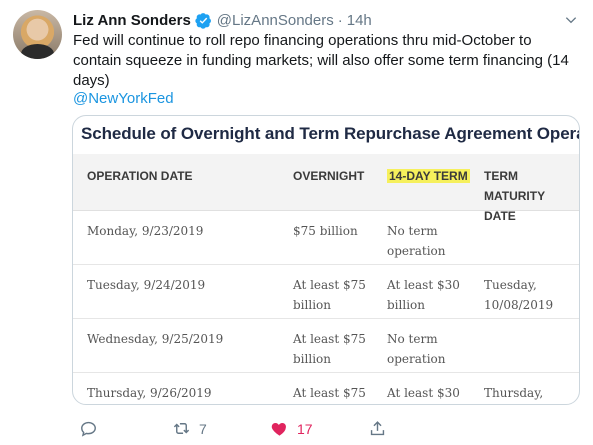  I want to click on reply-icon, so click(88, 429).